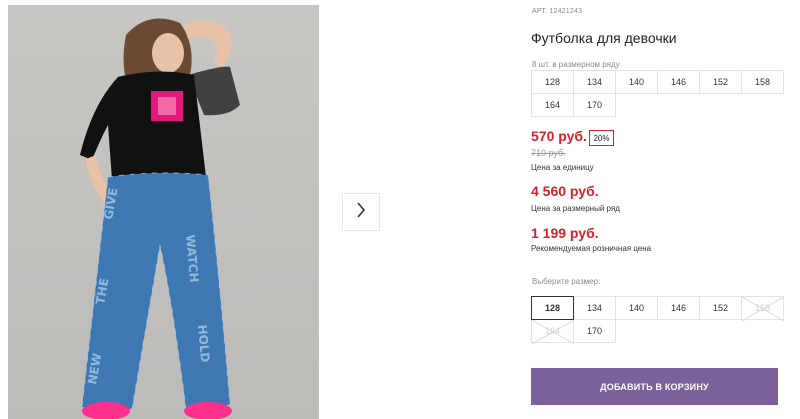 The image size is (800, 419). I want to click on size-row-grid: 128 134 140 146 152 158 164 170, so click(657, 93).